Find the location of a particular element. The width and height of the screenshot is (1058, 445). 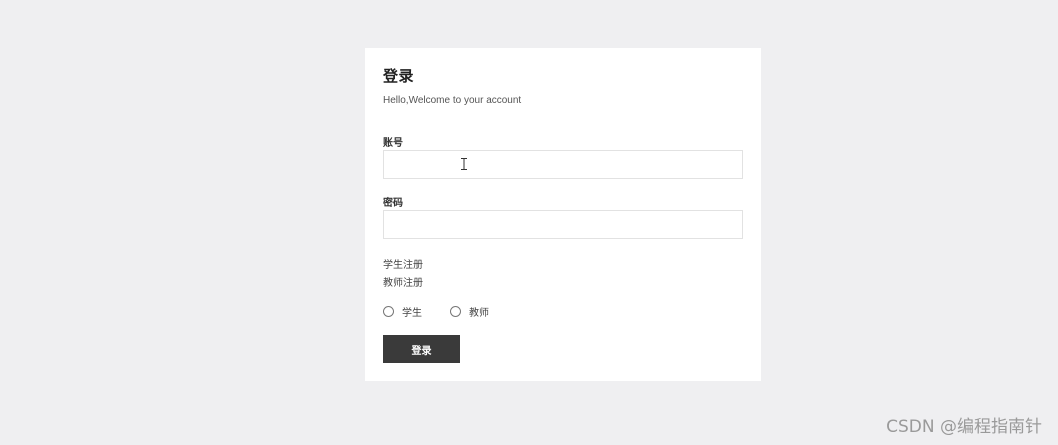

role-option-teacher: 教师 is located at coordinates (469, 311).